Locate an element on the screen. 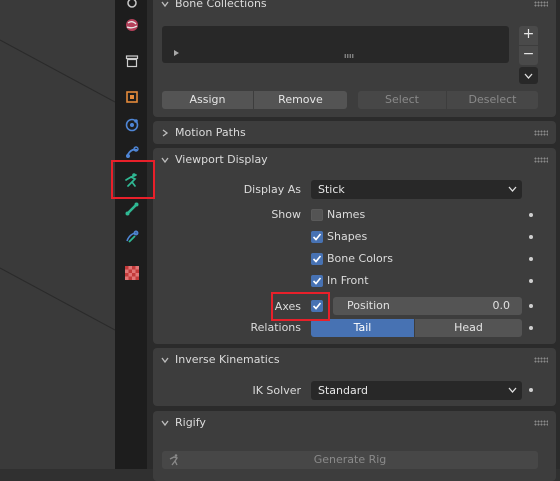 Image resolution: width=560 pixels, height=481 pixels. generate-rig-label: Generate Rig is located at coordinates (350, 459).